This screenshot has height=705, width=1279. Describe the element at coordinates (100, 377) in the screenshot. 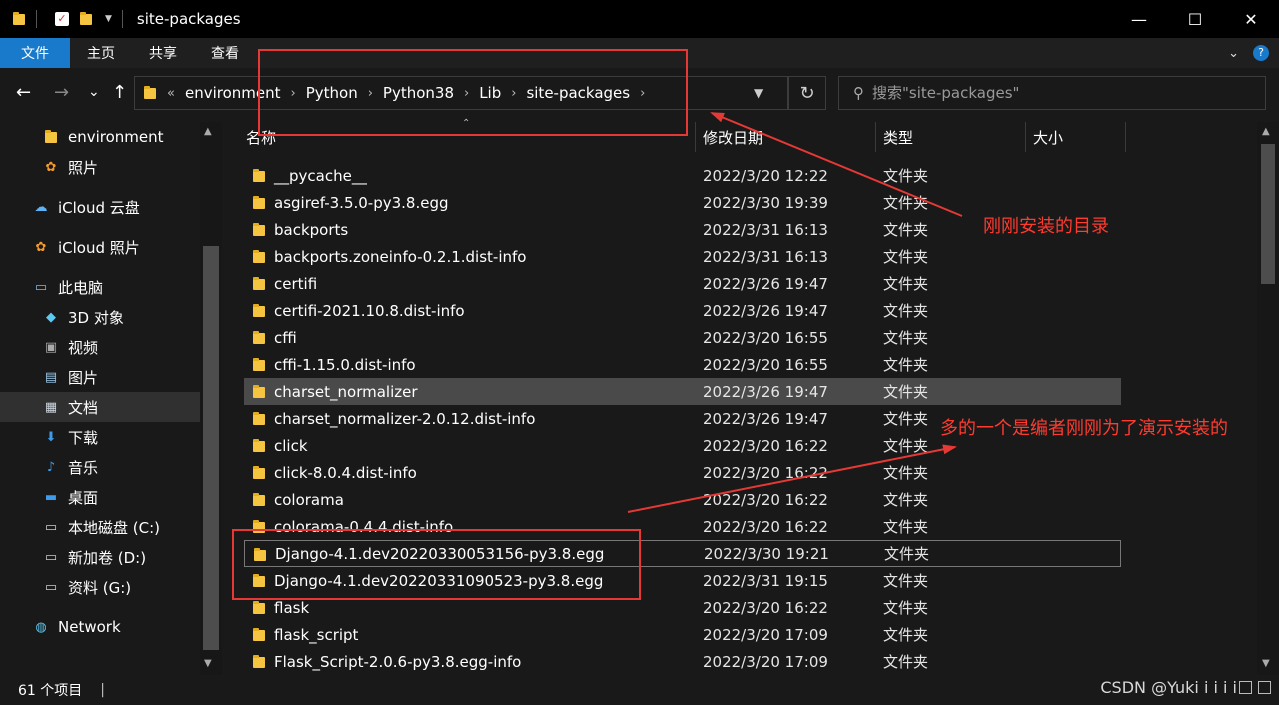

I see `sidebar-item-pictures: ▤ 图片` at that location.